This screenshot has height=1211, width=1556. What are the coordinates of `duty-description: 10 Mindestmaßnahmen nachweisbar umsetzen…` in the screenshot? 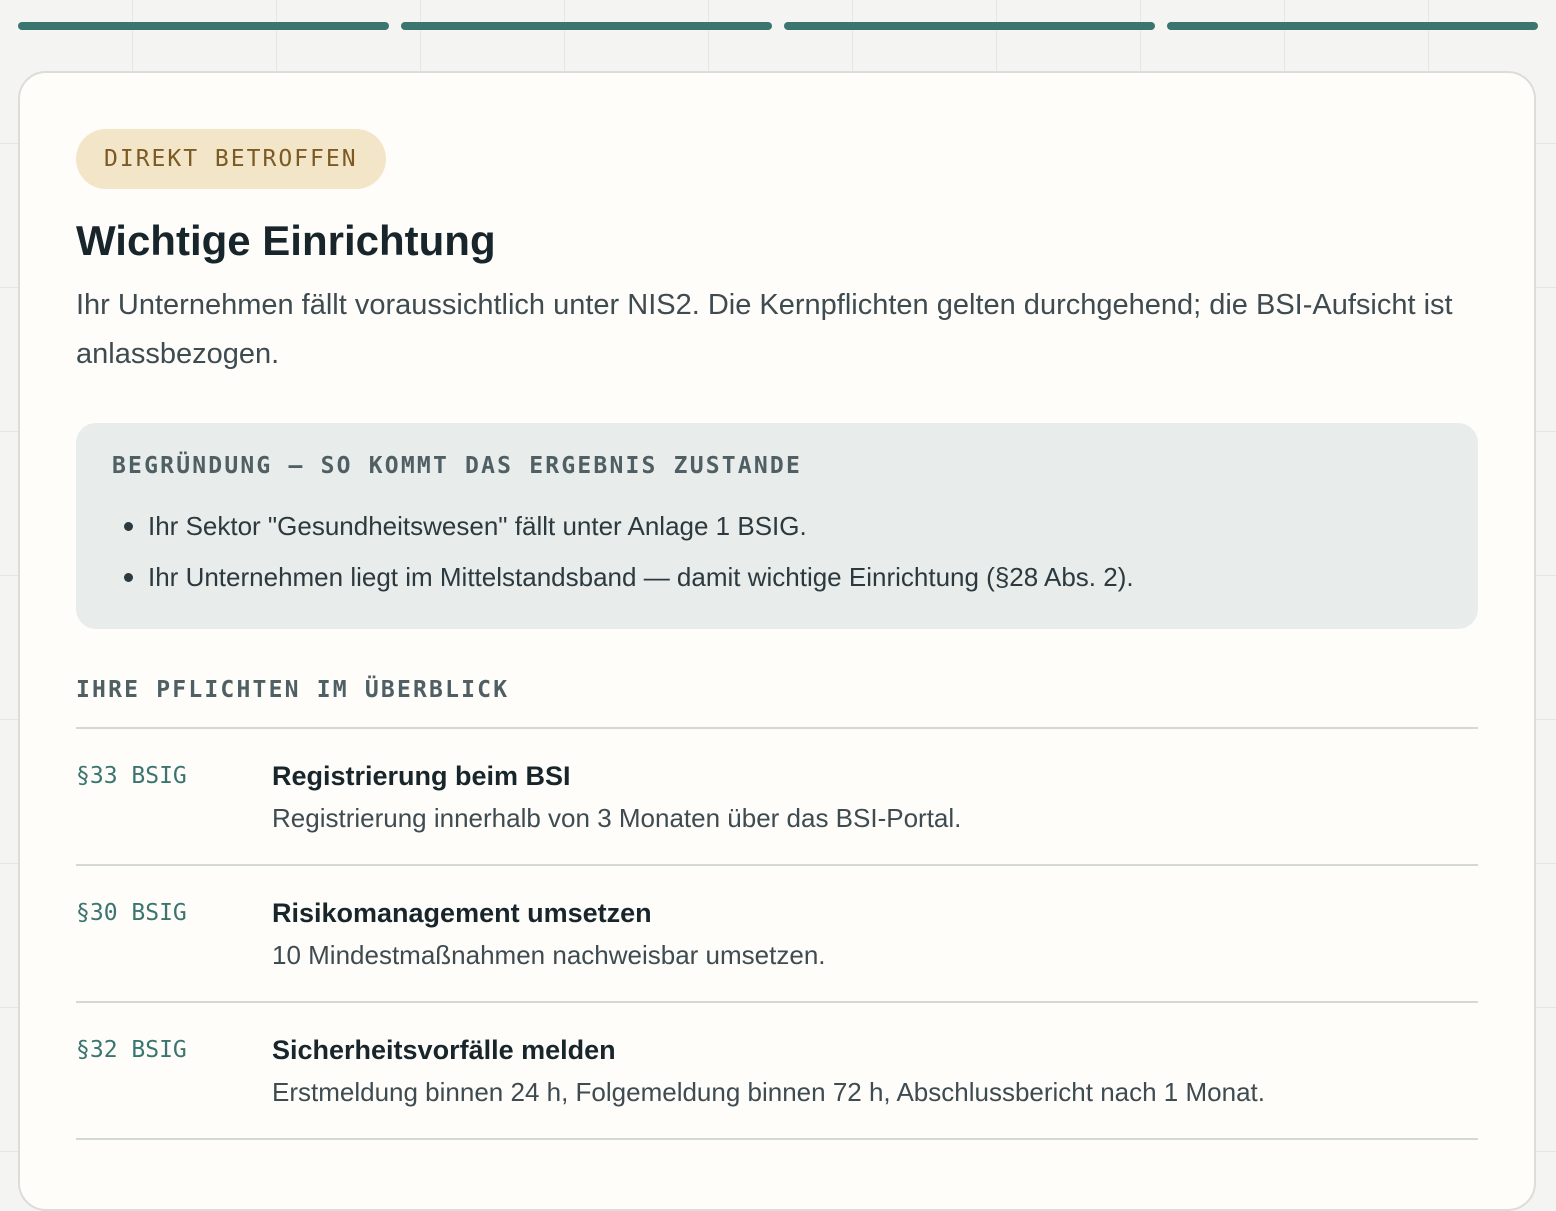 It's located at (549, 955).